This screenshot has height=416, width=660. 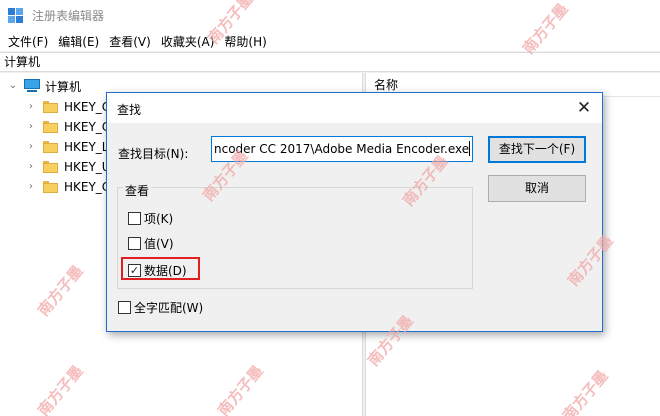 I want to click on menu-help: 帮助(H), so click(x=245, y=41).